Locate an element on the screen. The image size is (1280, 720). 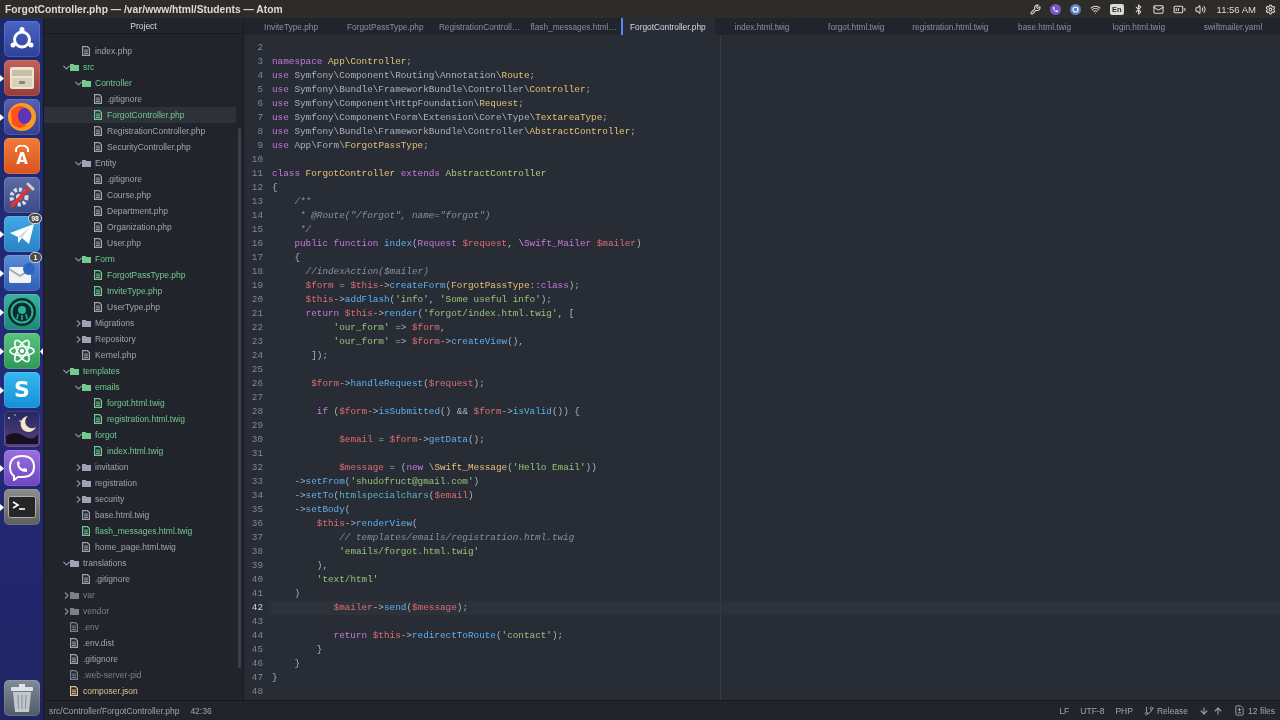
file-item: flash_messages.html.twig is located at coordinates (140, 531).